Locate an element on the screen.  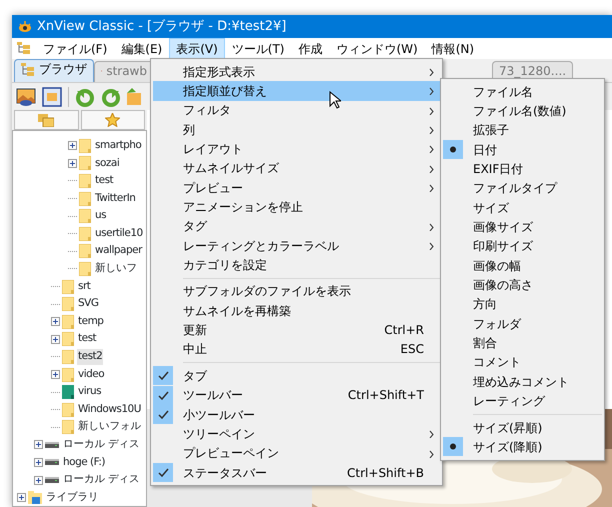
menu-item: サムネイルサイズ is located at coordinates (296, 168).